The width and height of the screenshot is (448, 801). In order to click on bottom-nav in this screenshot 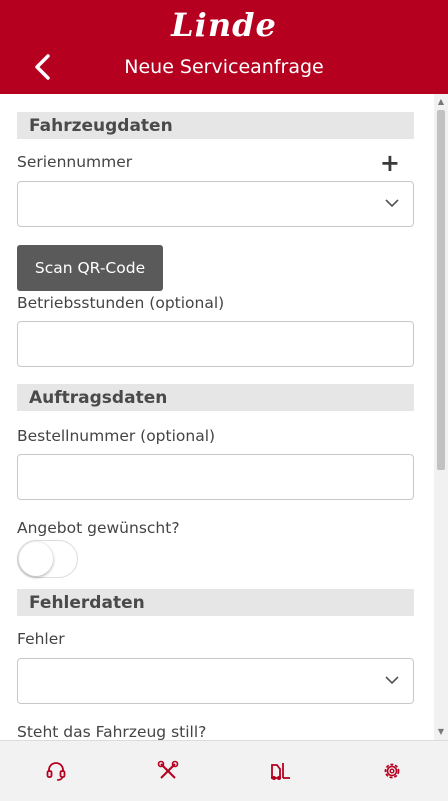, I will do `click(224, 770)`.